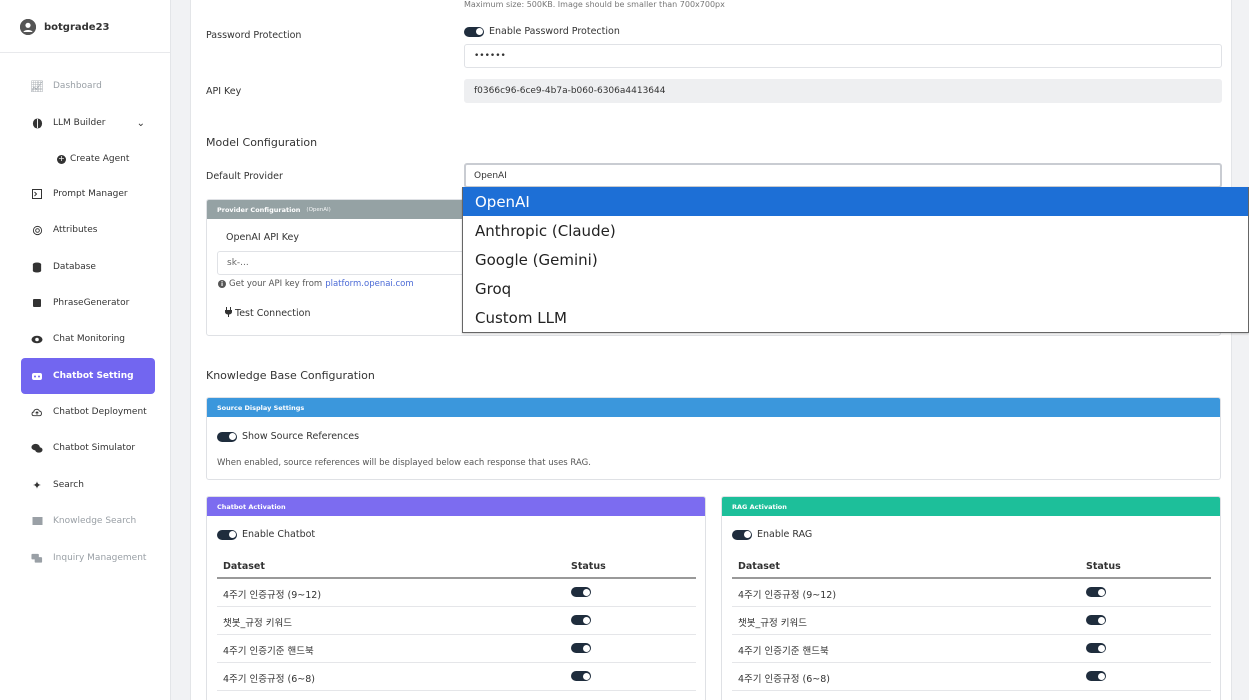  I want to click on sidebar-item-label: Inquiry Management, so click(100, 558).